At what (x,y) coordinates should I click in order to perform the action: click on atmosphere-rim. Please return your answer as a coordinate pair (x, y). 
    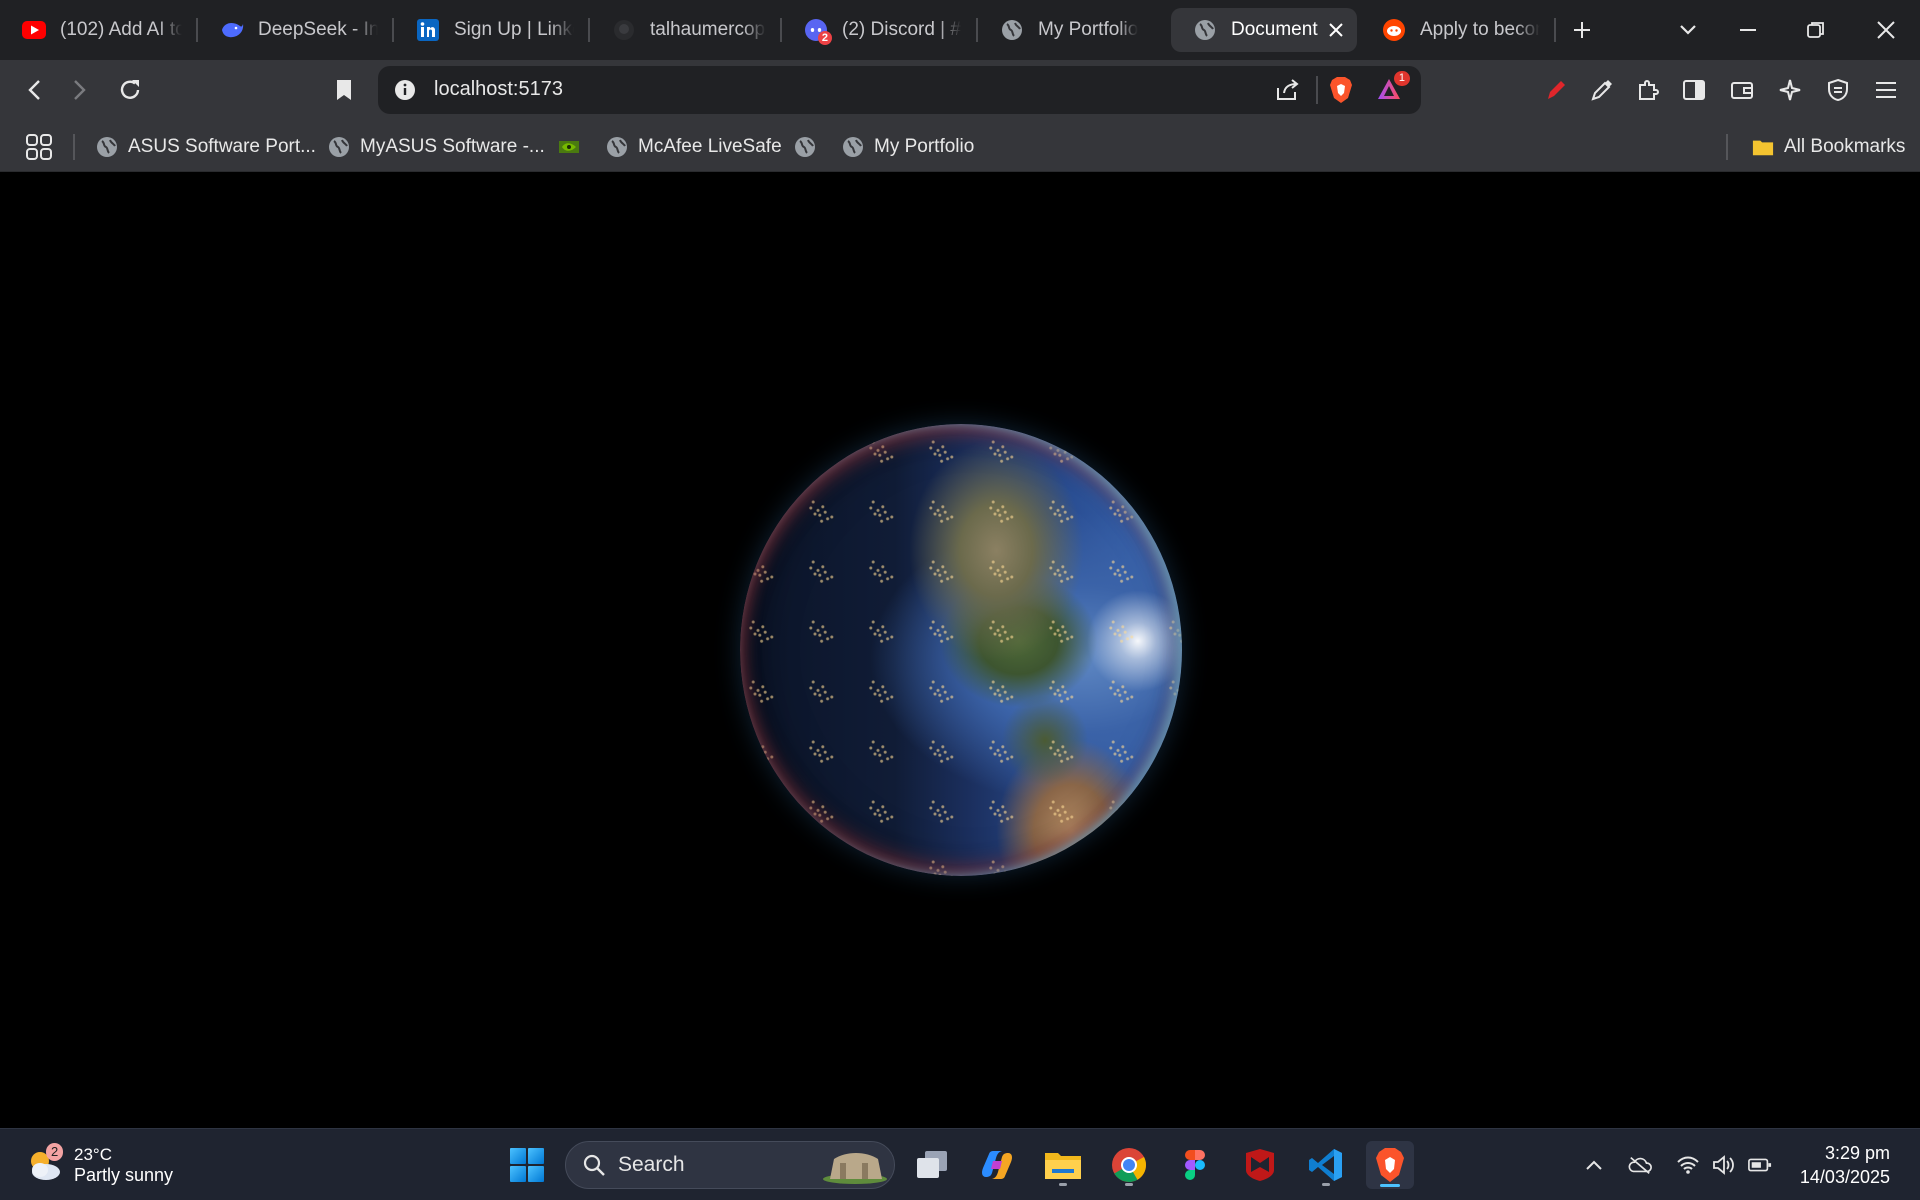
    Looking at the image, I should click on (961, 650).